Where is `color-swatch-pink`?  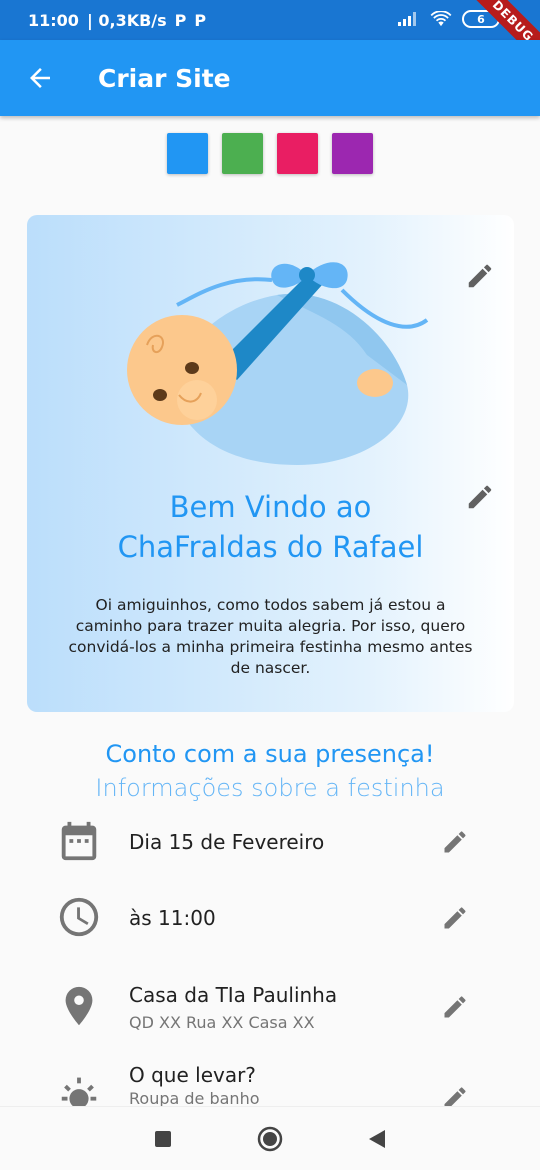 color-swatch-pink is located at coordinates (297, 153).